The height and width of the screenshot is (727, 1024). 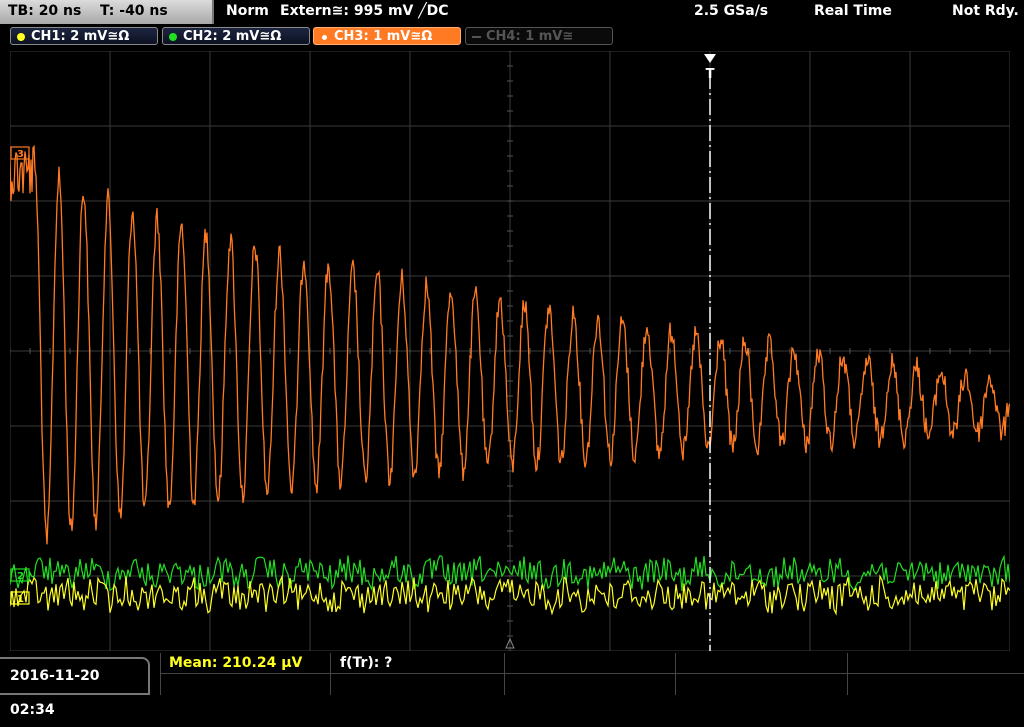 I want to click on ch3-indicator-icon, so click(x=324, y=37).